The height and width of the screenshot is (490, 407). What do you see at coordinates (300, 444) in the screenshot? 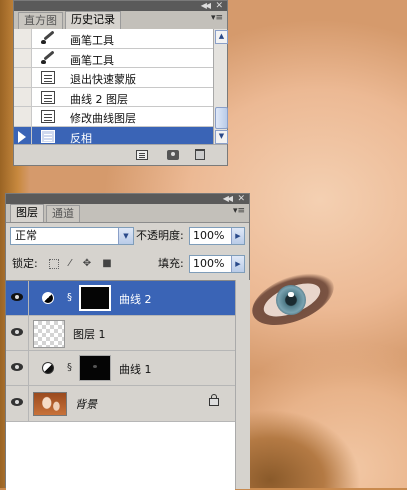
I see `hair-strands` at bounding box center [300, 444].